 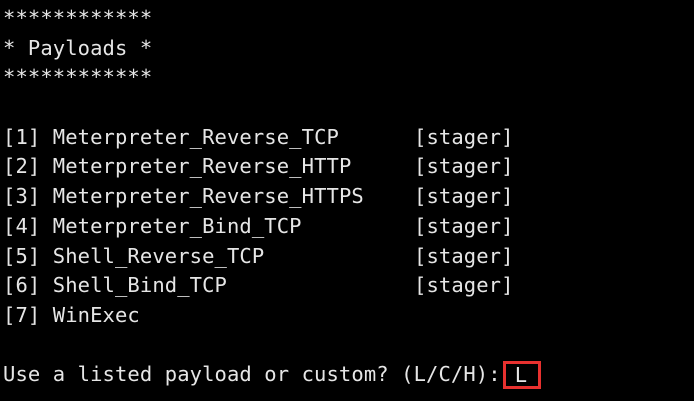 I want to click on payload-name: Shell_Reverse_TCP, so click(x=158, y=255).